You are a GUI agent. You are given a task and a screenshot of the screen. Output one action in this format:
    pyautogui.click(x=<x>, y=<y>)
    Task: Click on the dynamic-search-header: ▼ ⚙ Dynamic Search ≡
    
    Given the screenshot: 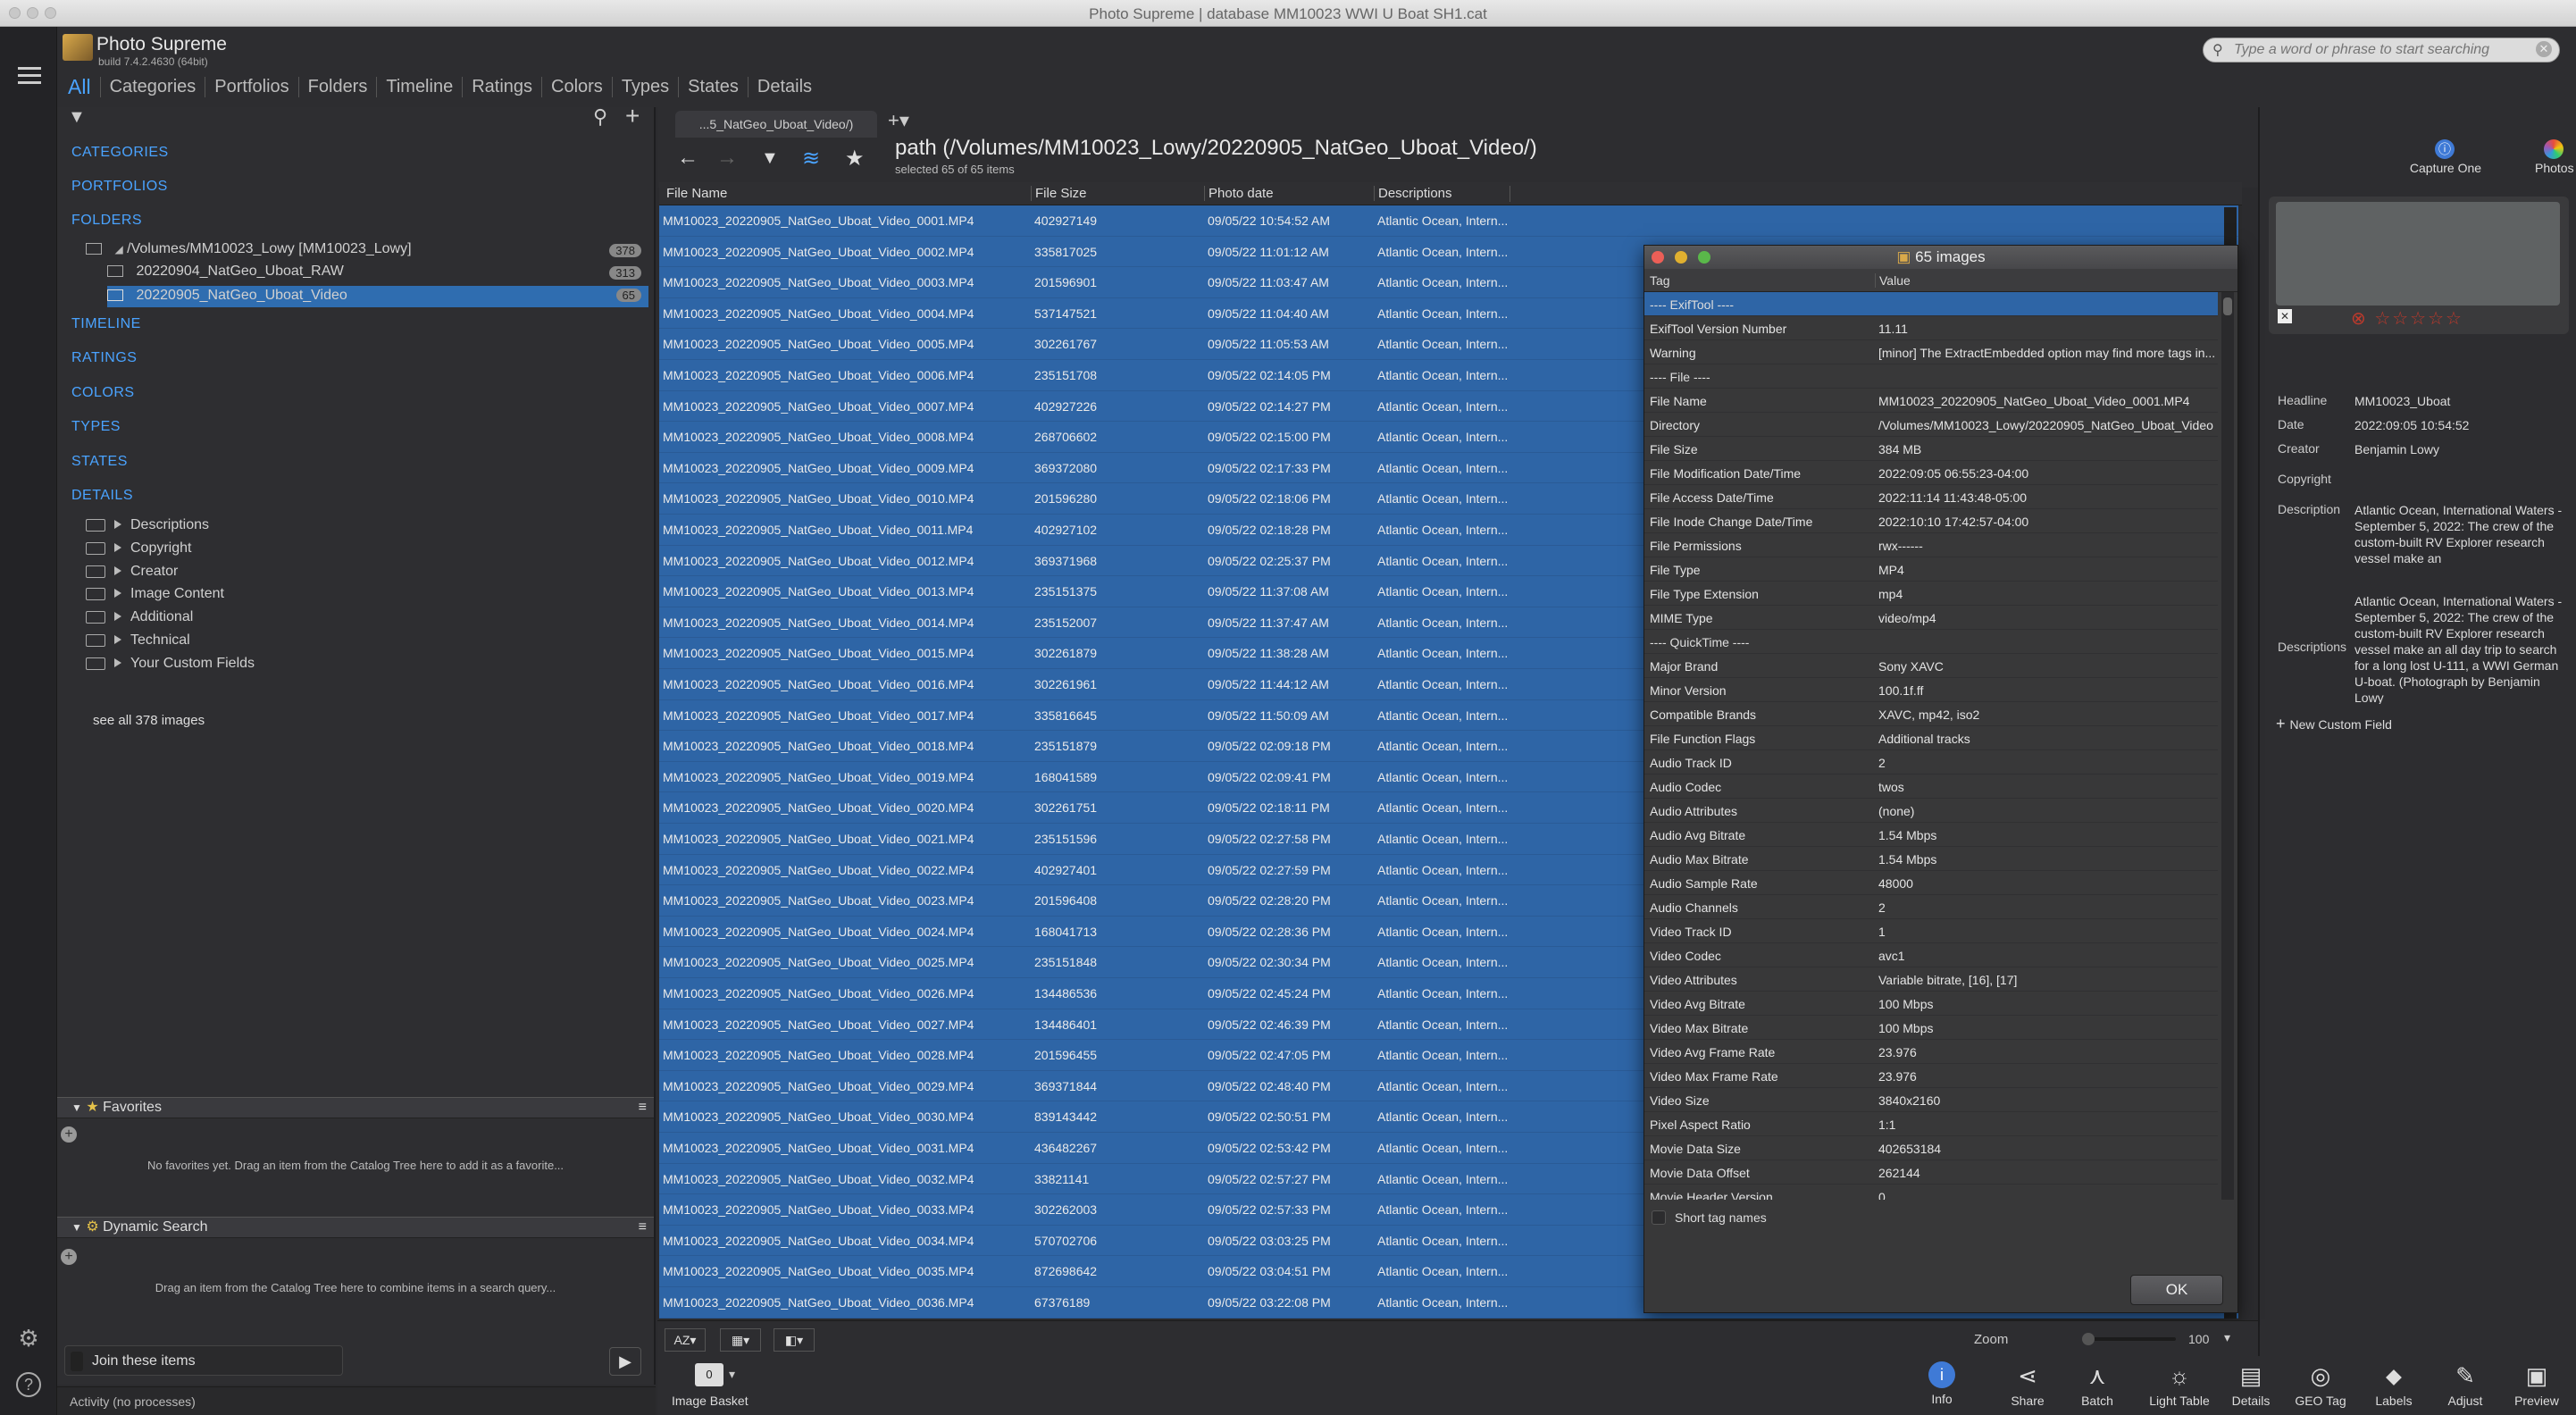 What is the action you would take?
    pyautogui.click(x=356, y=1227)
    